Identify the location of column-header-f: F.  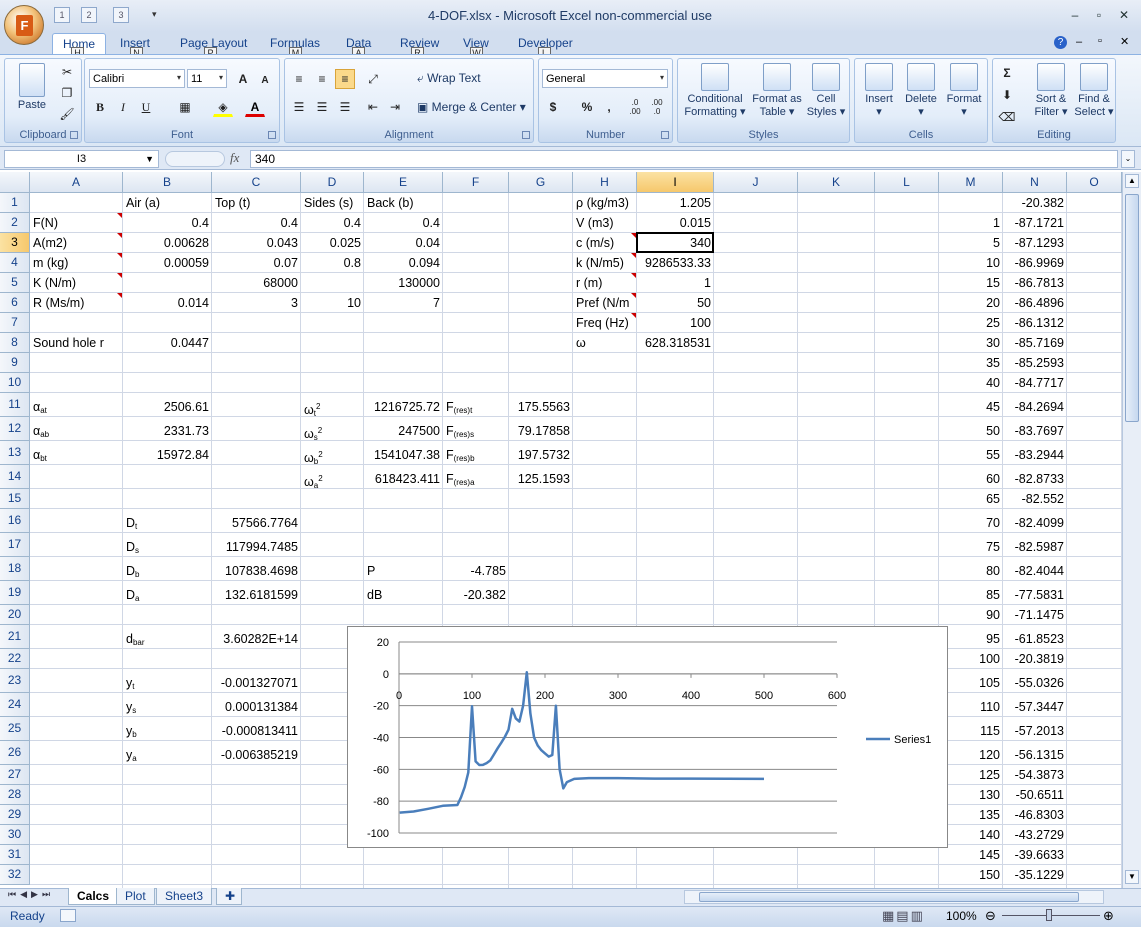
(476, 182).